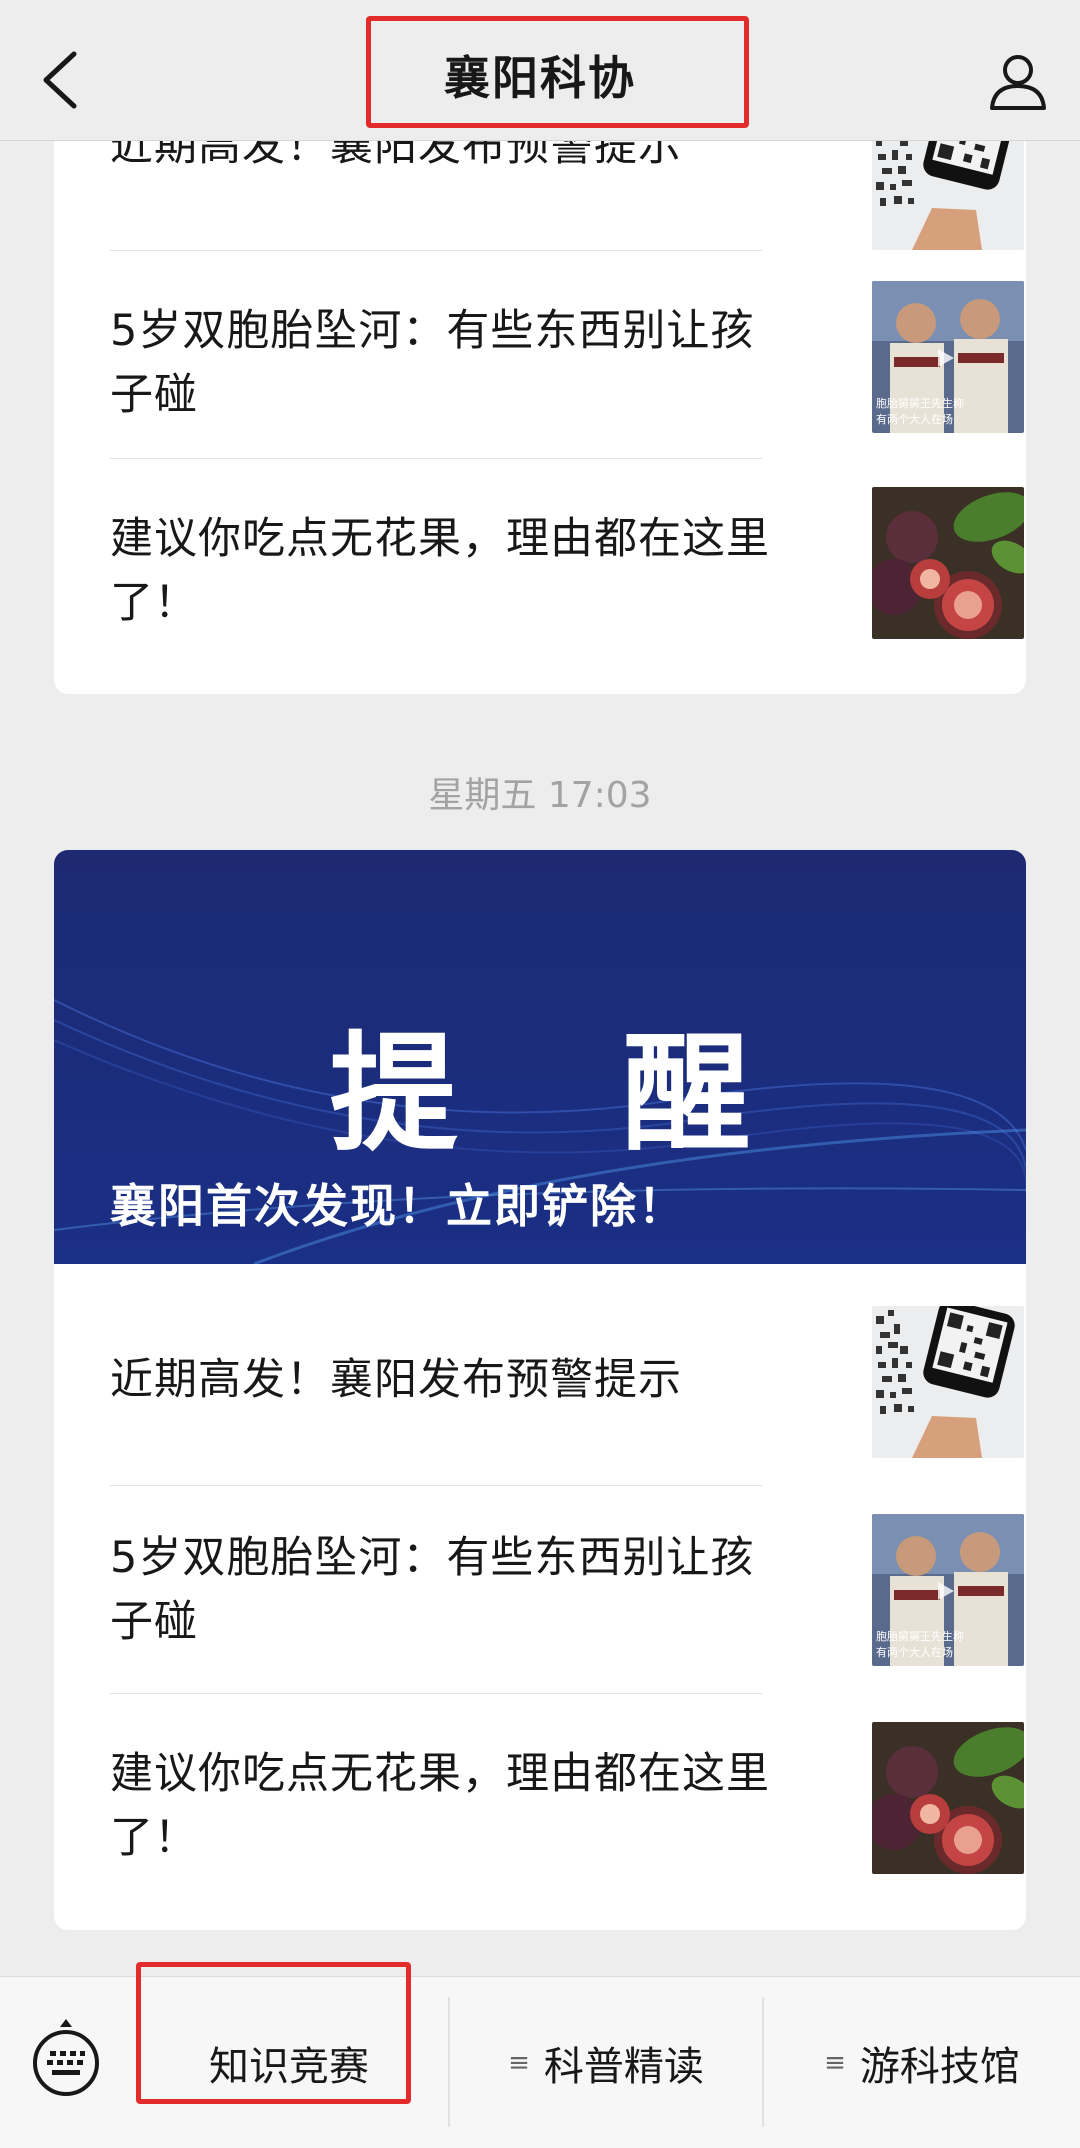 The image size is (1080, 2148). I want to click on article-title: 近期高发！襄阳发布预警提示, so click(396, 1380).